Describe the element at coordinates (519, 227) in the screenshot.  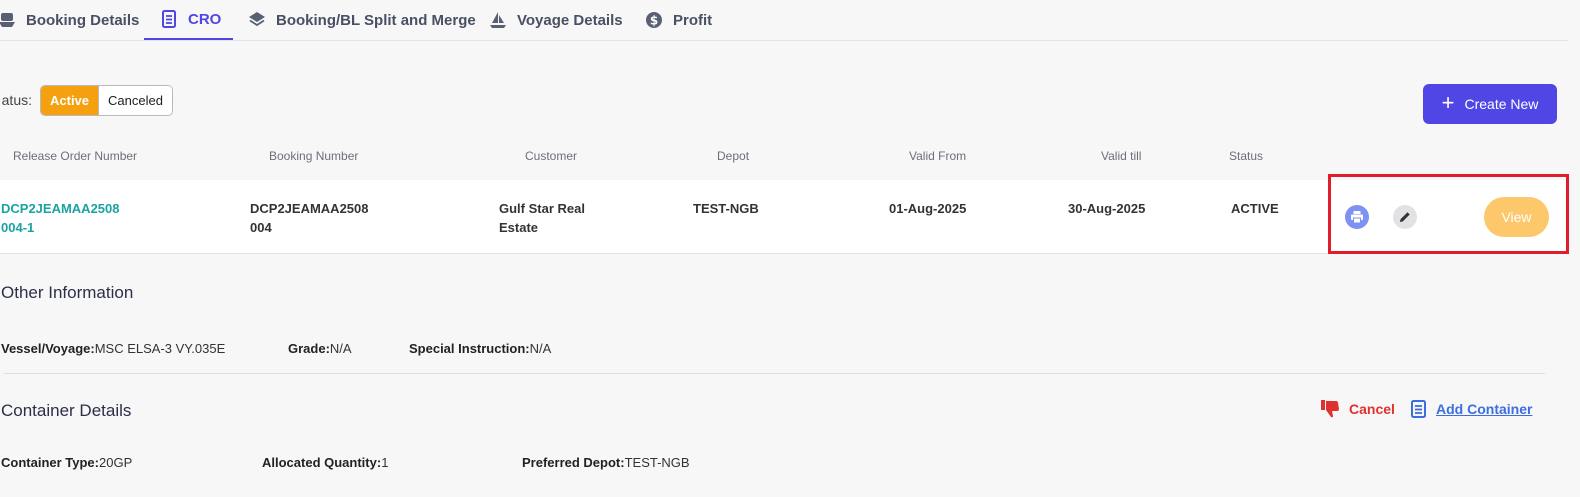
I see `customer-line-2: Estate` at that location.